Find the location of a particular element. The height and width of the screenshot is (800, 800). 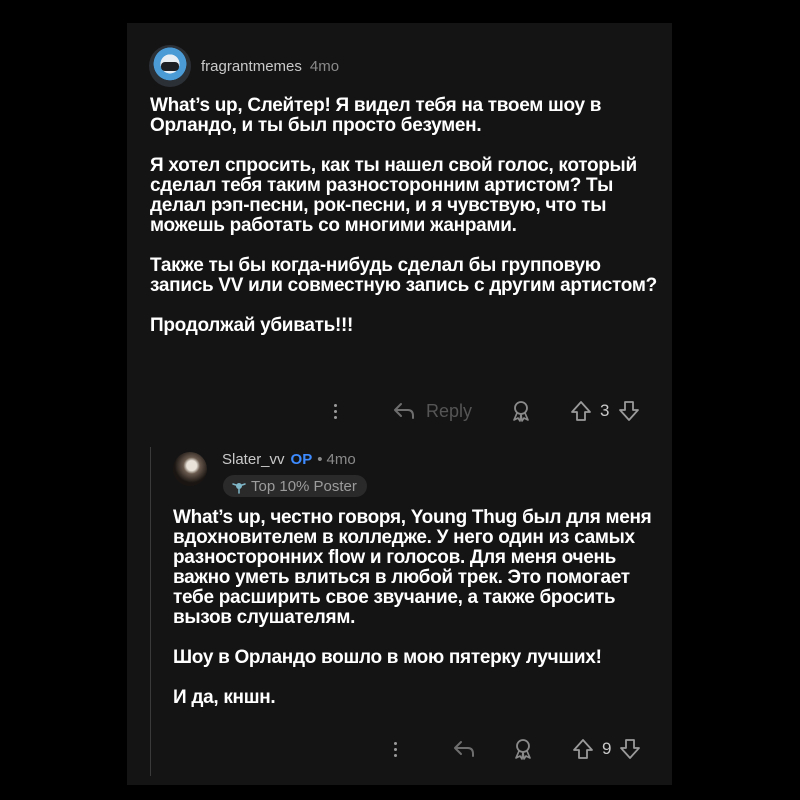

comment-header: fragrantmemes 4mo is located at coordinates (244, 66).